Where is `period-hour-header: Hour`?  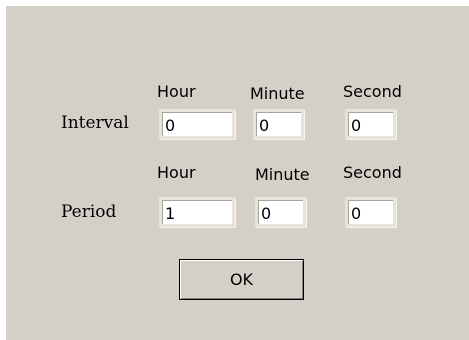 period-hour-header: Hour is located at coordinates (176, 172).